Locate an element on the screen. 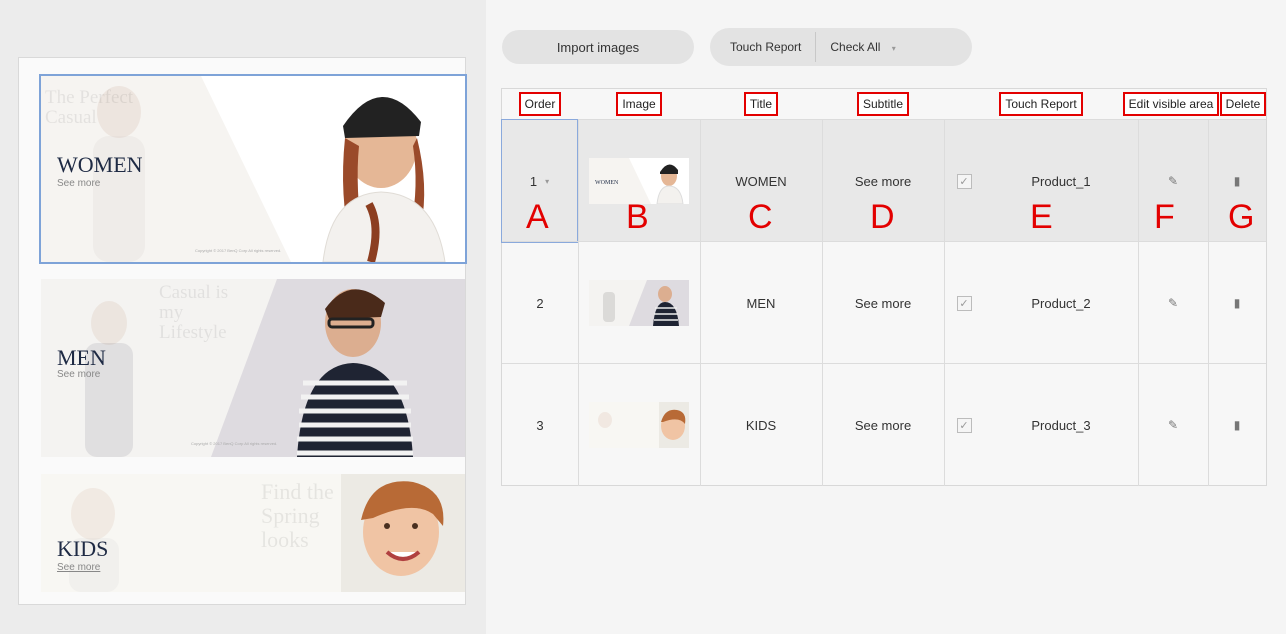  order-value: 2 is located at coordinates (540, 303).